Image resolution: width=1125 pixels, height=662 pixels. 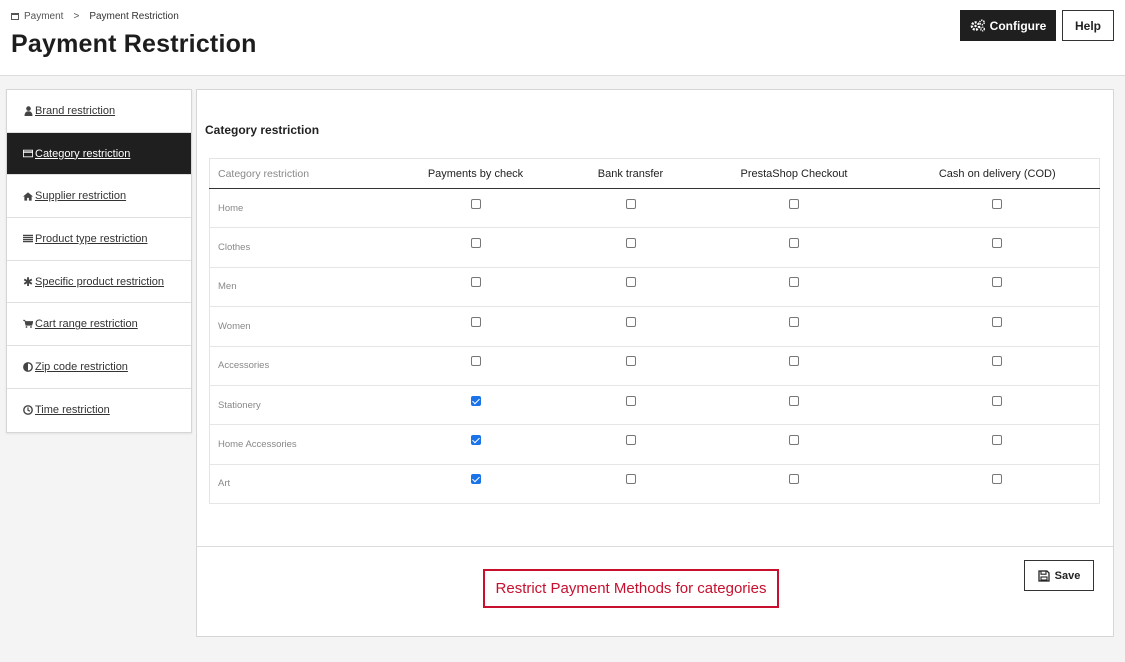 I want to click on sidebar-item-supplier: Supplier restriction, so click(x=99, y=197).